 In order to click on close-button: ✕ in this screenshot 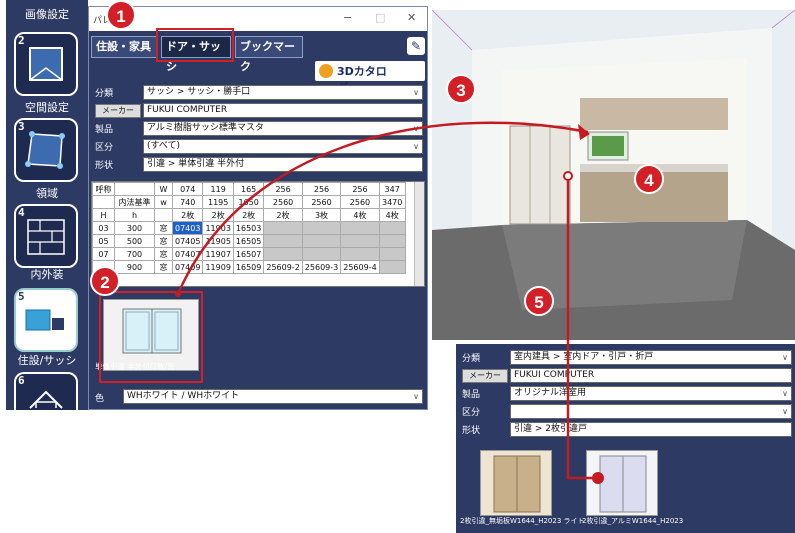, I will do `click(411, 17)`.